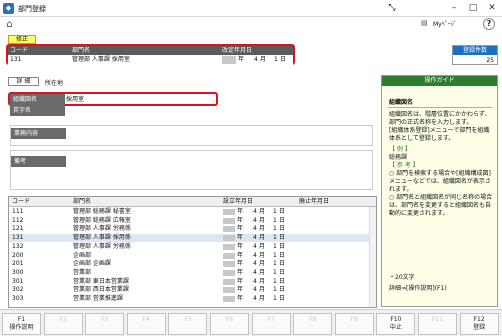  Describe the element at coordinates (192, 282) in the screenshot. I see `table-row: 301 営業部 東日本営業課 年 4 月 1 日` at that location.